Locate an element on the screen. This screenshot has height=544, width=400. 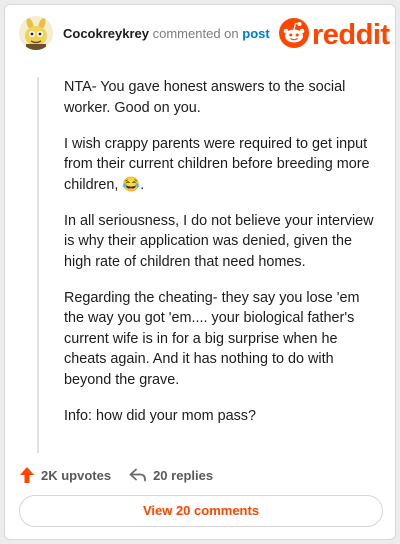
upvote-count: 2K upvotes is located at coordinates (76, 475).